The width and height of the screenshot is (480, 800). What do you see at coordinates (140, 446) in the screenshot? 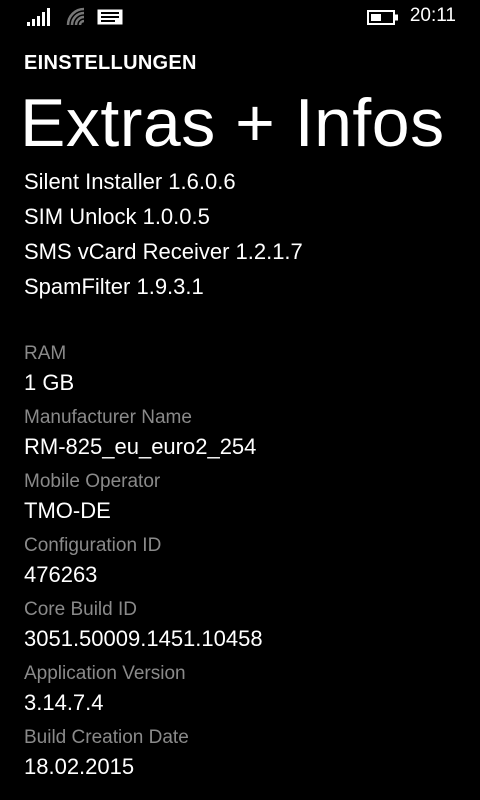
I see `info-value: RM-825_eu_euro2_254` at bounding box center [140, 446].